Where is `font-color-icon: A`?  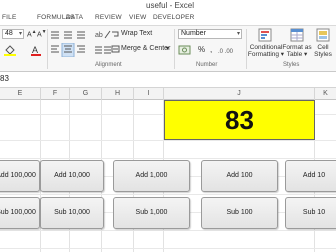
font-color-icon: A is located at coordinates (37, 51).